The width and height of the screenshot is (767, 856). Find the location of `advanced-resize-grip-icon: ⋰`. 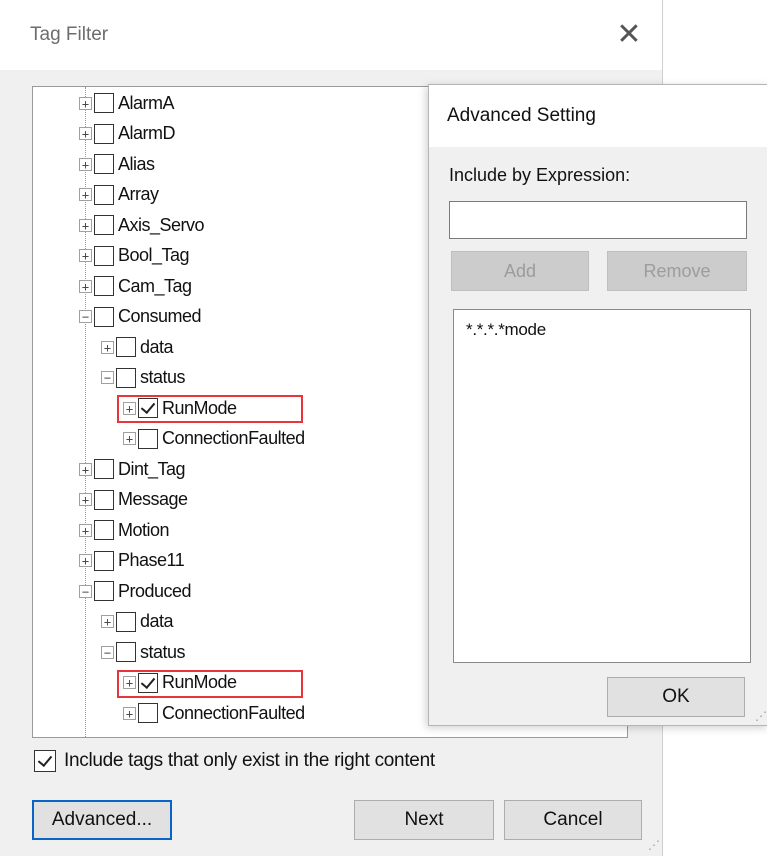

advanced-resize-grip-icon: ⋰ is located at coordinates (761, 716).